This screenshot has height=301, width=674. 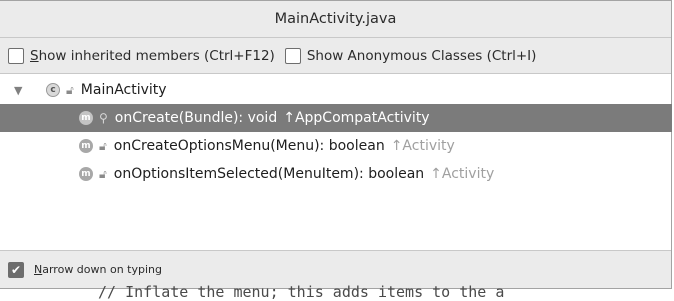 I want to click on show-anonymous-label: Show Anonymous Classes (Ctrl+I), so click(x=422, y=56).